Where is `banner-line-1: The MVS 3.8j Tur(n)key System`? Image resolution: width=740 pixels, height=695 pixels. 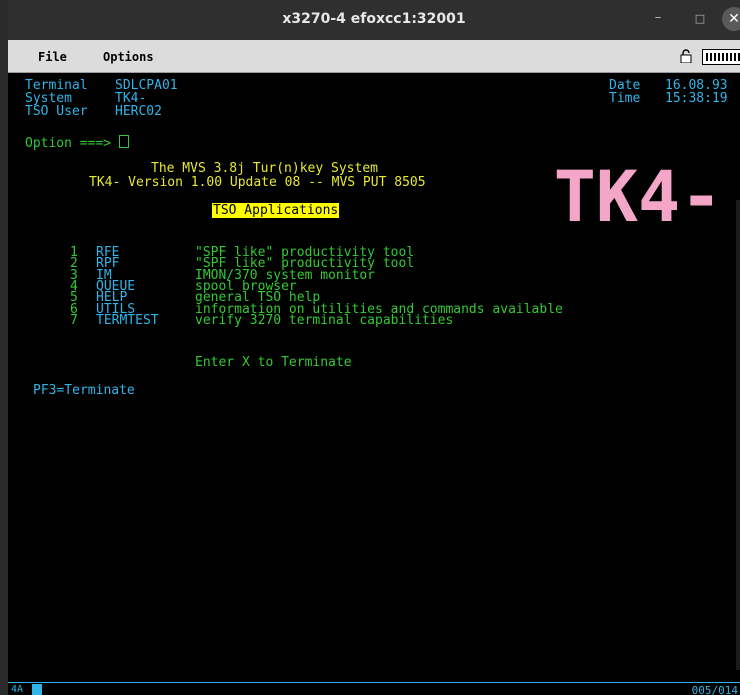
banner-line-1: The MVS 3.8j Tur(n)key System is located at coordinates (264, 168).